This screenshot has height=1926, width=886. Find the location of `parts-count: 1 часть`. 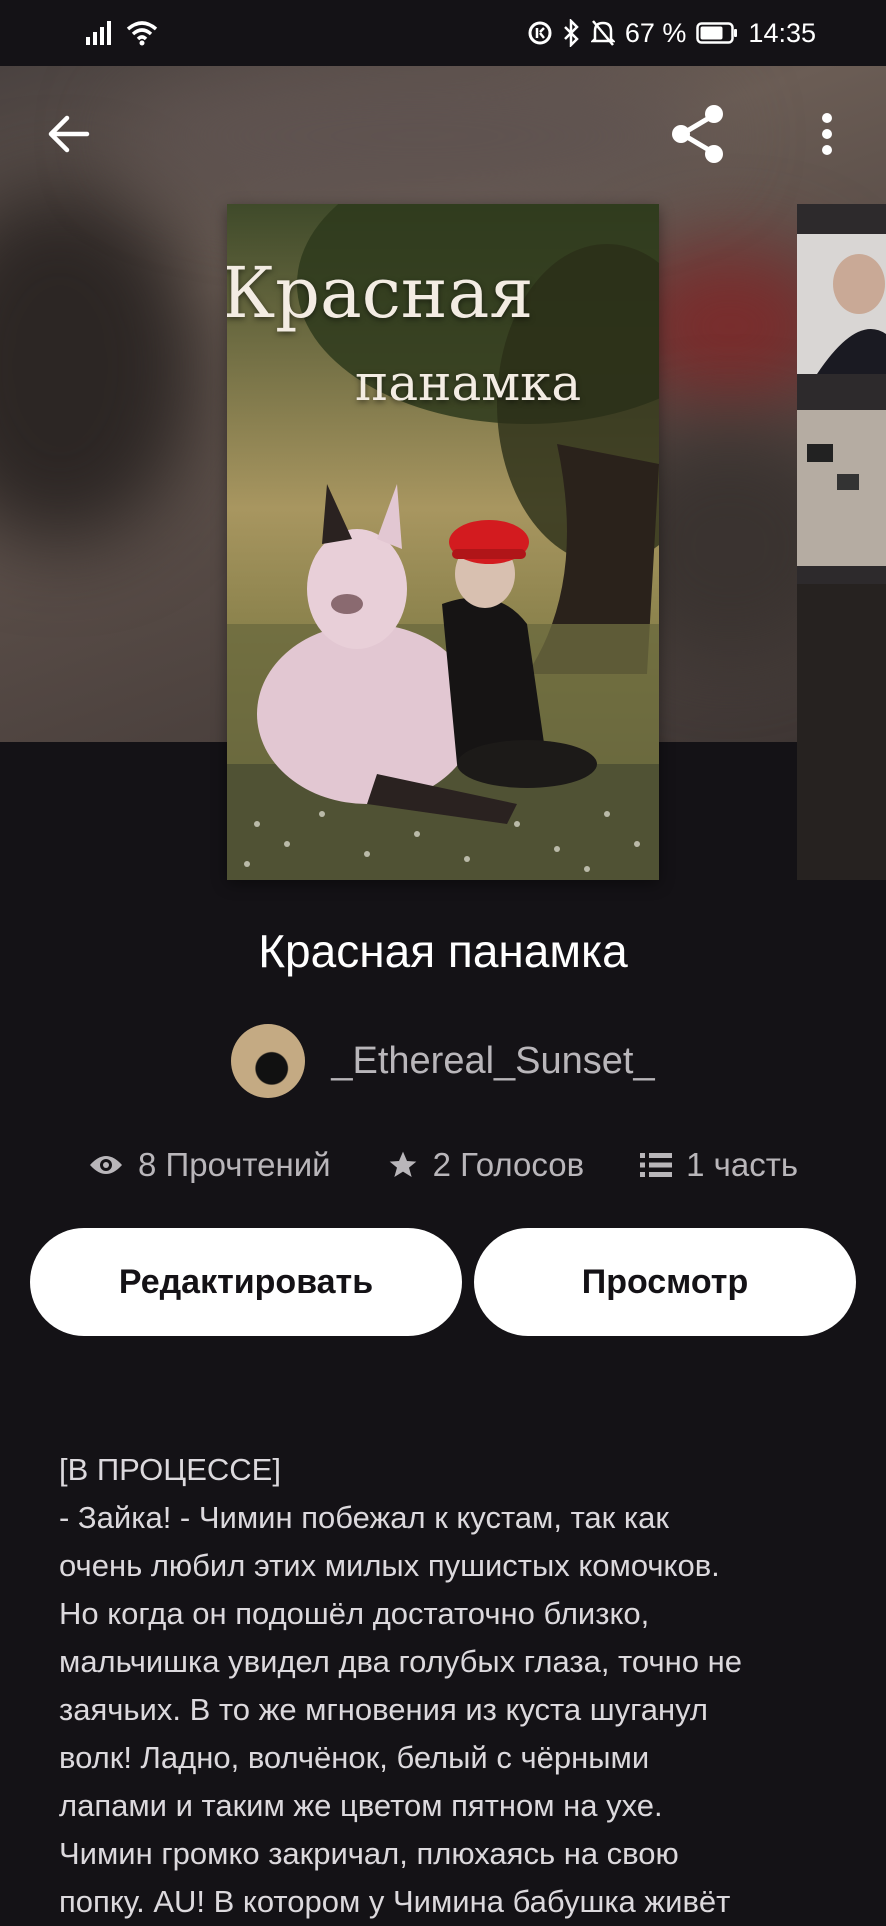

parts-count: 1 часть is located at coordinates (742, 1164).